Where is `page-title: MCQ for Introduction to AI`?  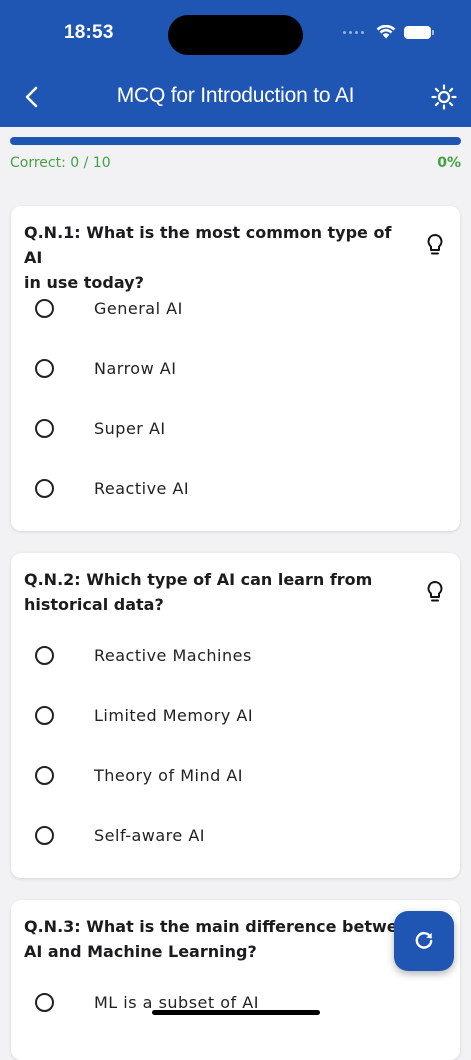
page-title: MCQ for Introduction to AI is located at coordinates (235, 95).